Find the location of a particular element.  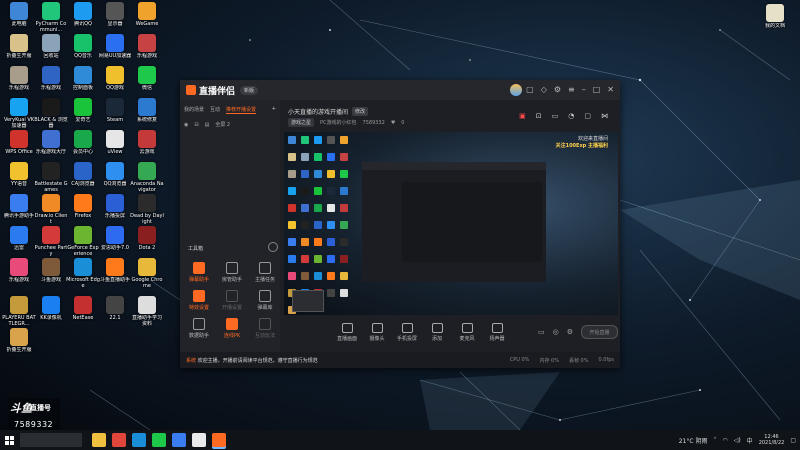

desktop-icon: 控制面板 is located at coordinates (83, 78).